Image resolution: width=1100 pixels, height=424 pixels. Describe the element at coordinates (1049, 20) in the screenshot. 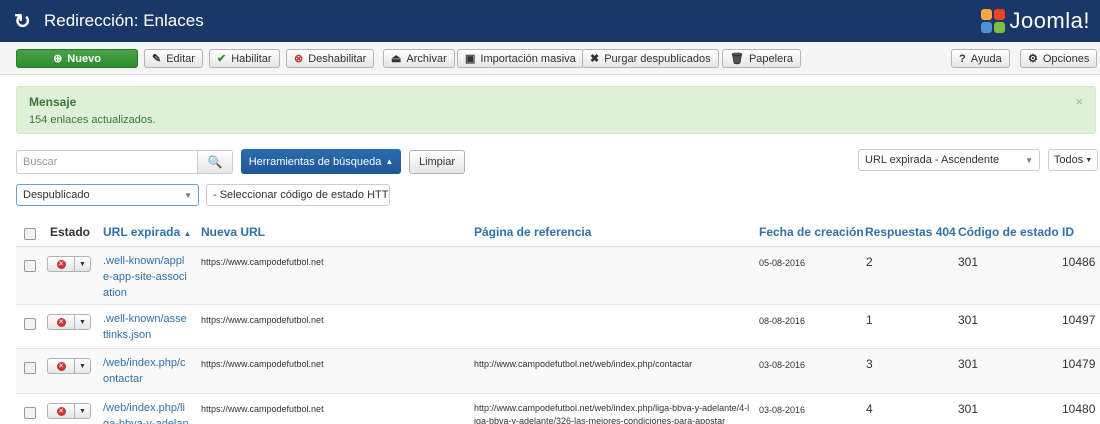

I see `joomla-logo-text: Joomla!` at that location.